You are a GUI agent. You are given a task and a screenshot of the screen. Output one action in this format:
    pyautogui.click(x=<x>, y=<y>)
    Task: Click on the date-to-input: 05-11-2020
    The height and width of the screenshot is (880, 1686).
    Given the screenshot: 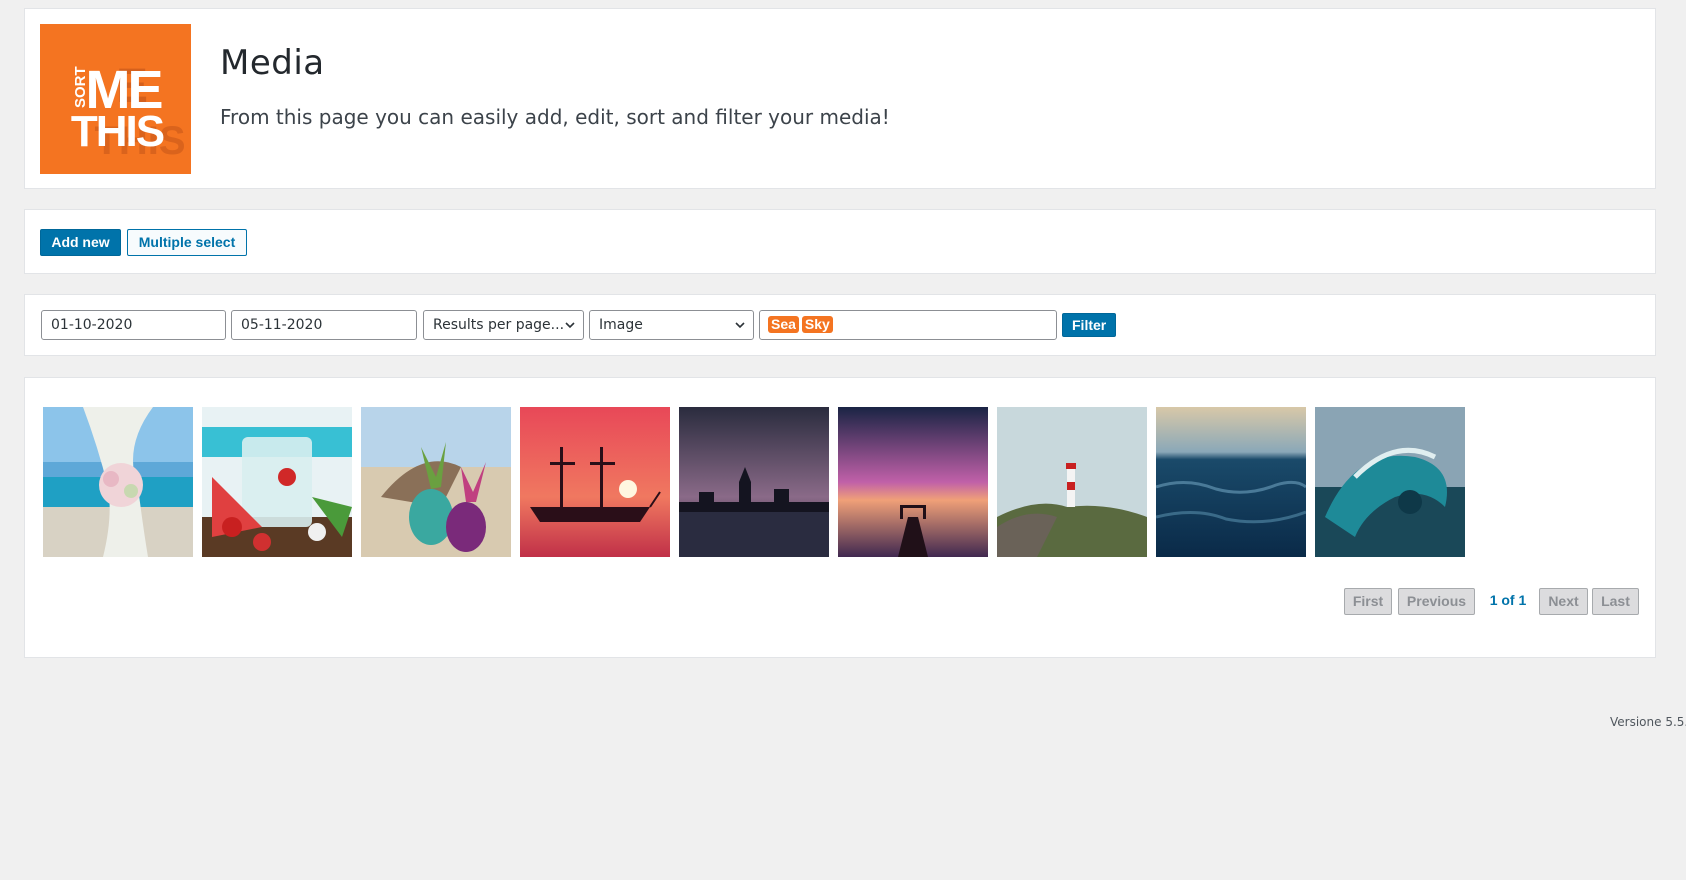 What is the action you would take?
    pyautogui.click(x=324, y=325)
    